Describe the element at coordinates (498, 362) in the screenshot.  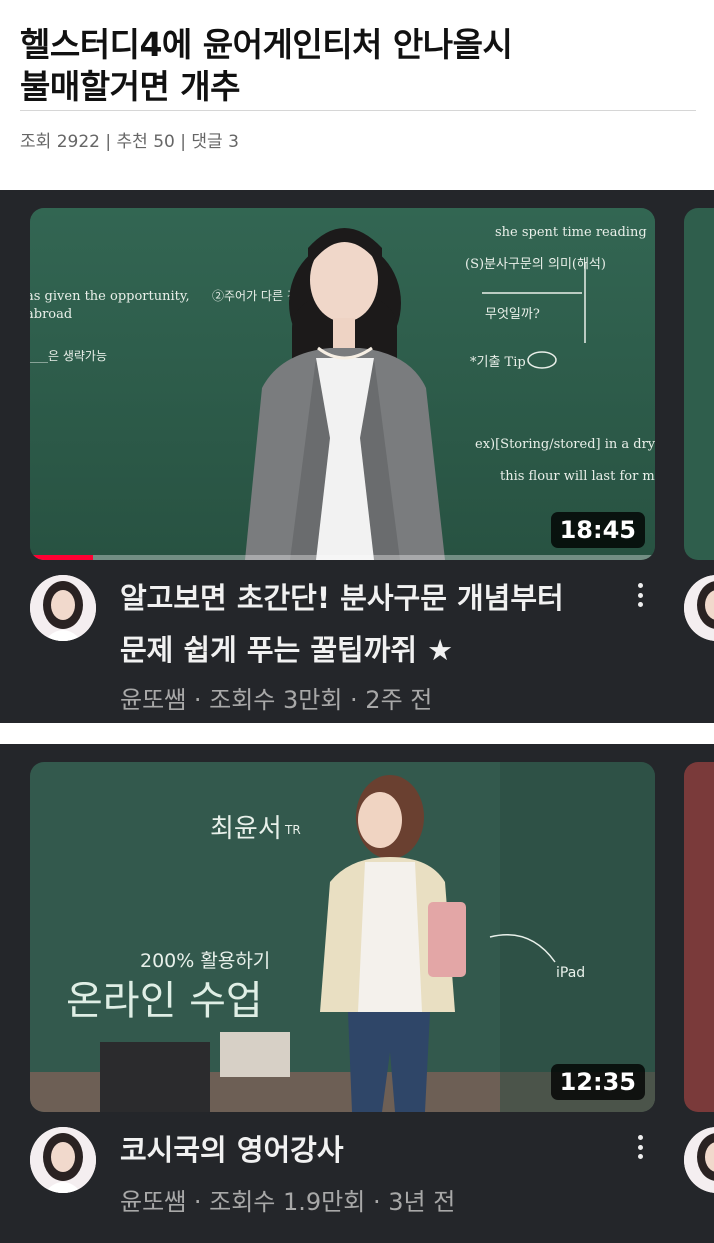
I see `board-text: *기출 Tip` at that location.